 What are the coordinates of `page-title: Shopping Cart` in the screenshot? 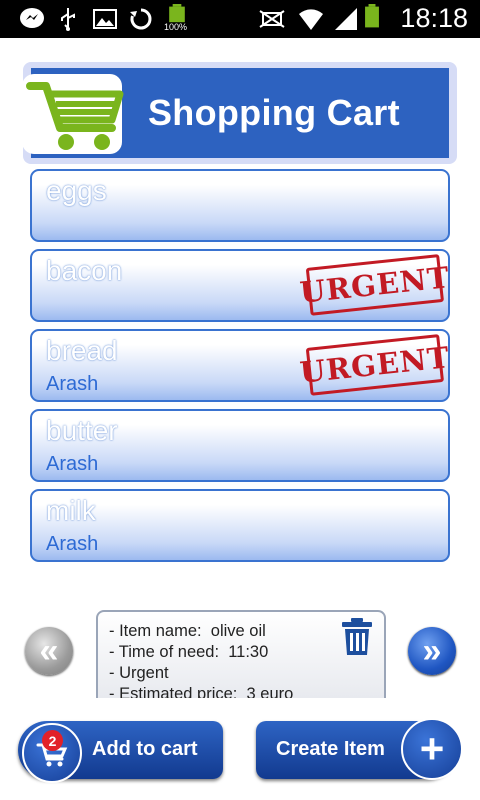 It's located at (274, 112).